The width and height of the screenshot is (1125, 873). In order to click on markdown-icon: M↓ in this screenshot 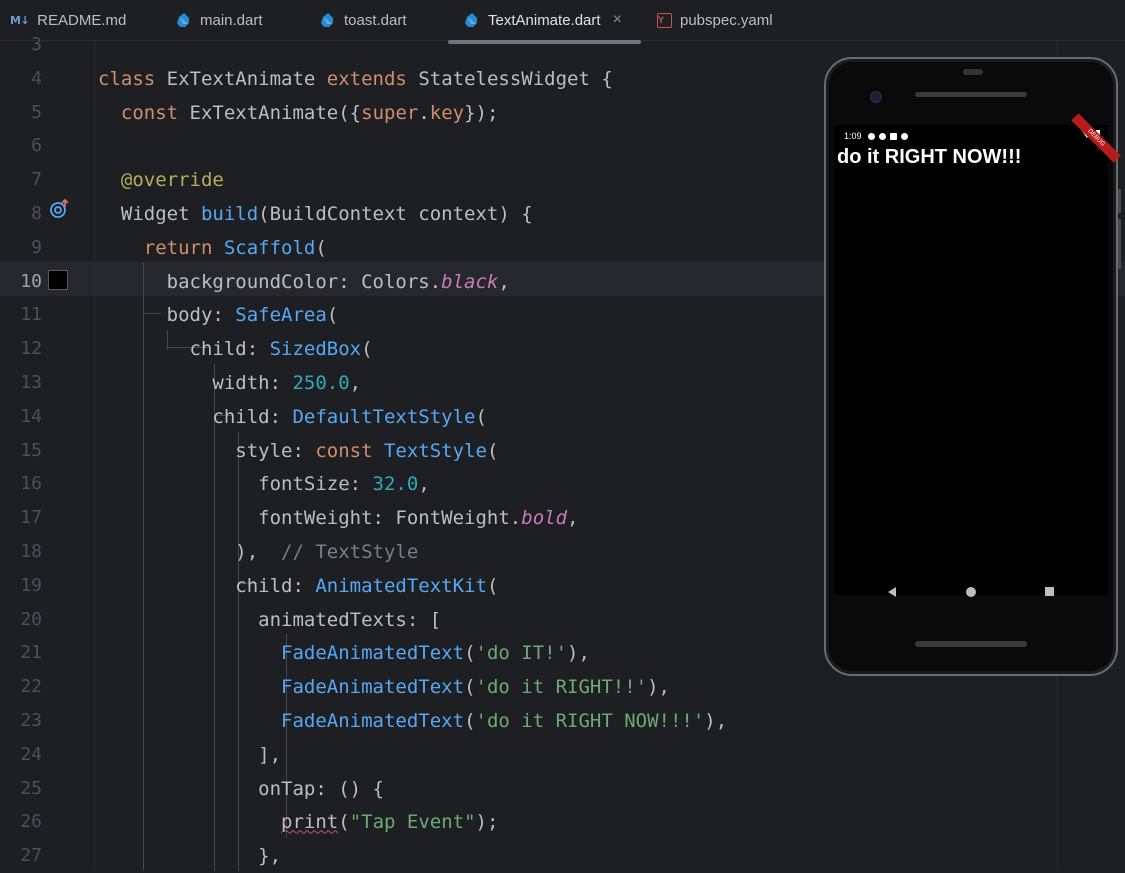, I will do `click(20, 20)`.